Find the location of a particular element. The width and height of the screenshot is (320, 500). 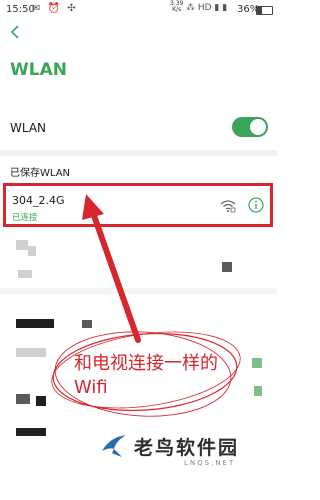

wlan-toggle-label: WLAN is located at coordinates (28, 128).